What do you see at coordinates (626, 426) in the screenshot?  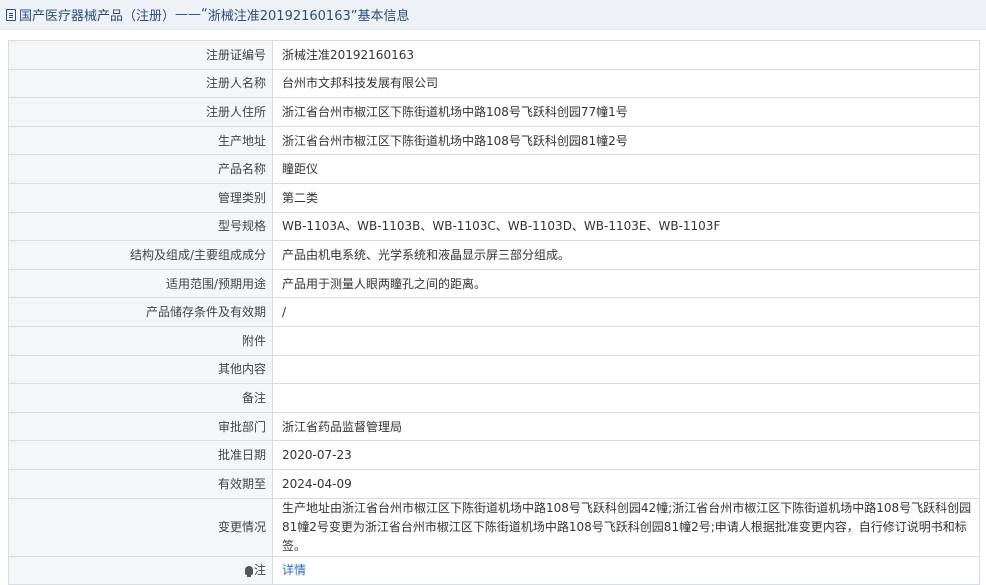 I see `row-value: 浙江省药品监督管理局` at bounding box center [626, 426].